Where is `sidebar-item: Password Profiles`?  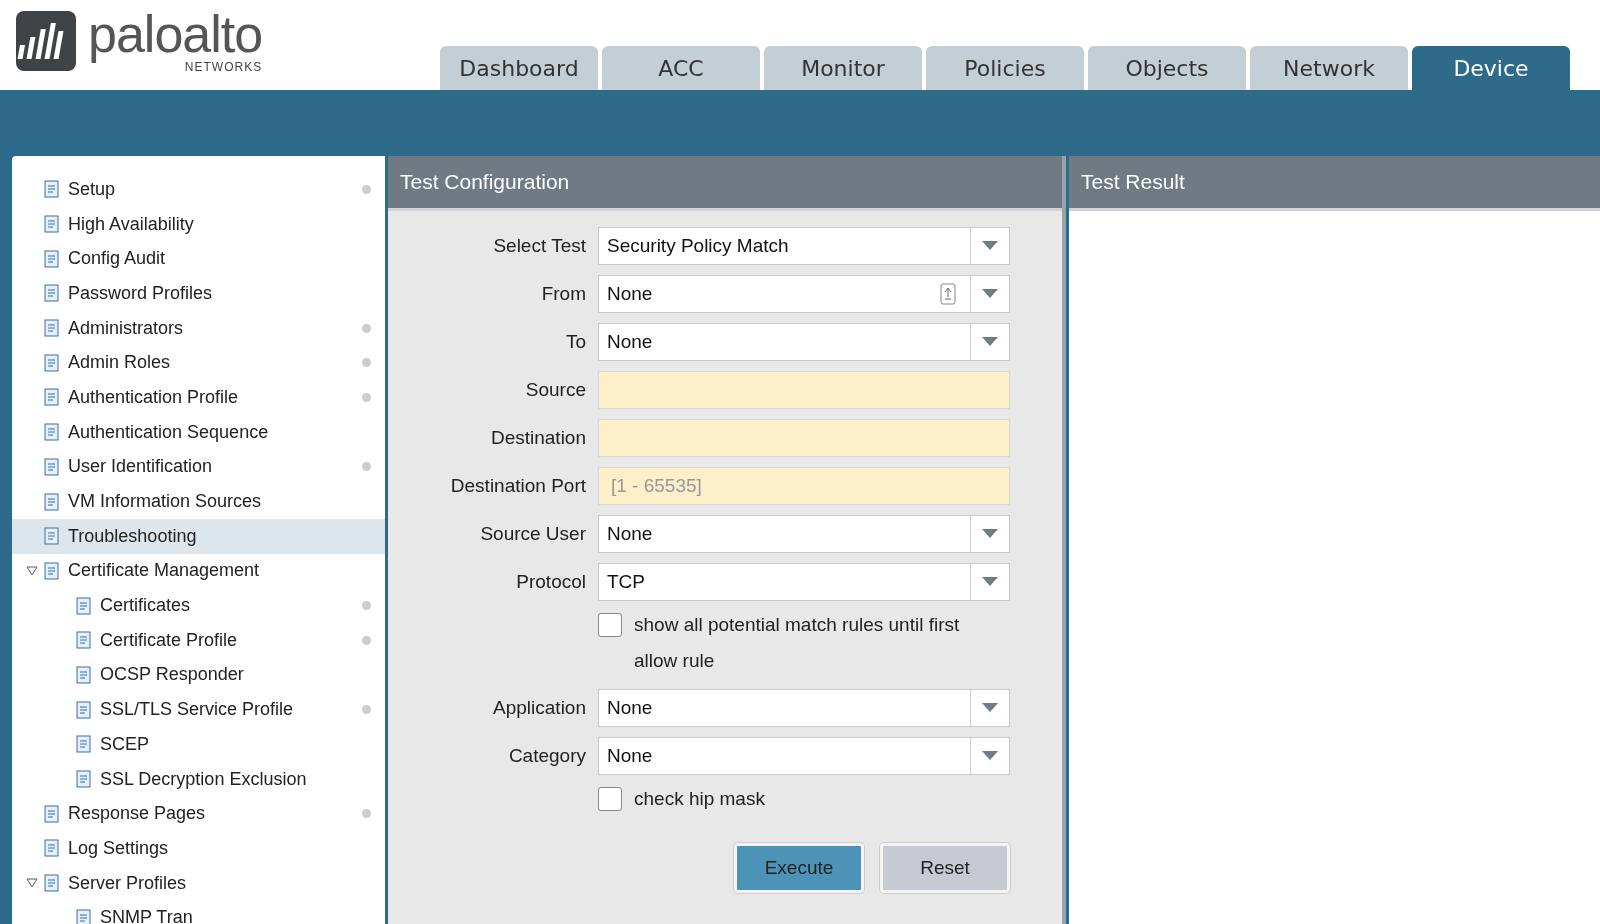 sidebar-item: Password Profiles is located at coordinates (198, 293).